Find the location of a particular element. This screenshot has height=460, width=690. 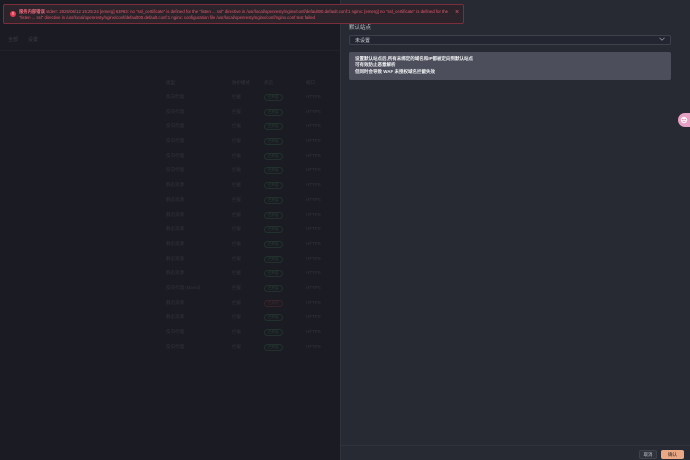

info-line: 但同时会导致 WAF 未授权域名拦截失效 is located at coordinates (395, 71).